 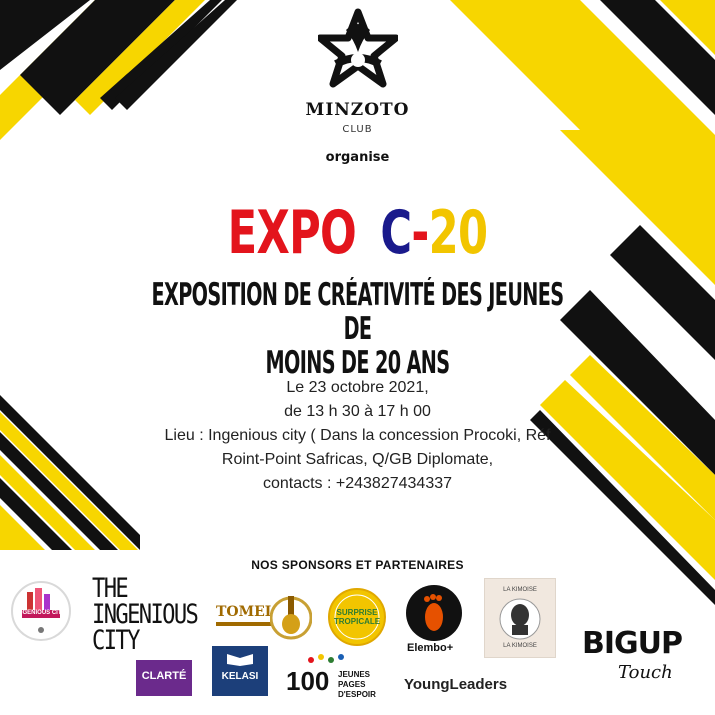 I want to click on event-date: Le 23 octobre 2021,, so click(x=357, y=387).